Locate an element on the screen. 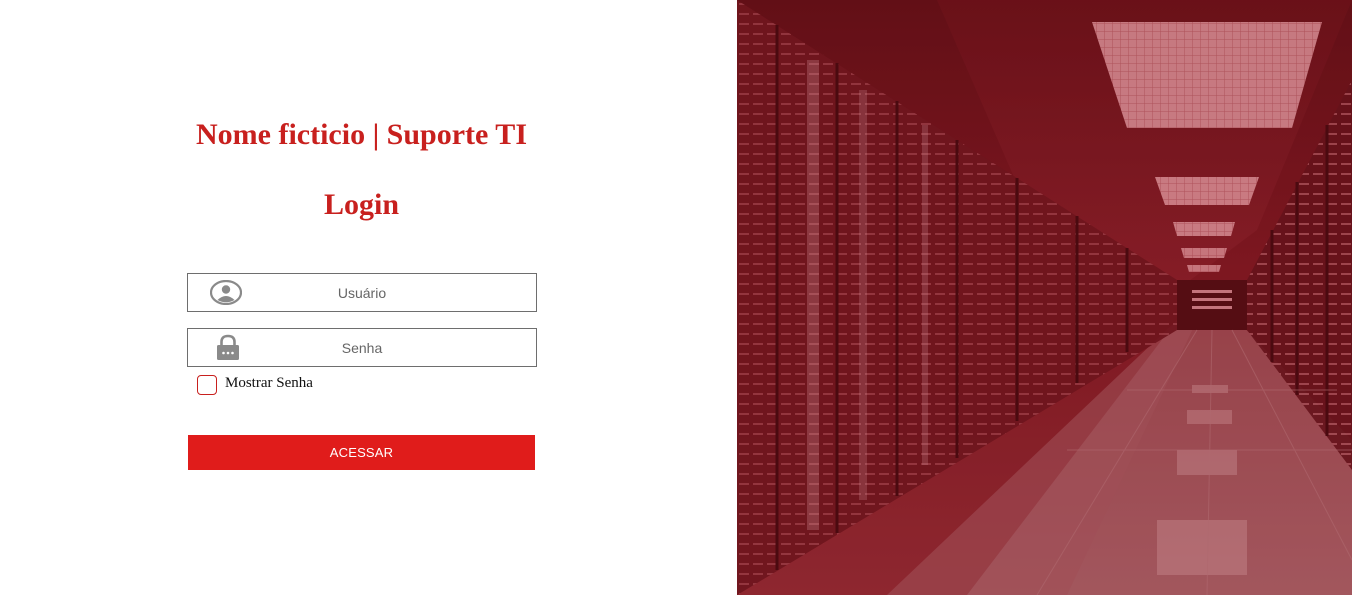  username-input is located at coordinates (362, 292).